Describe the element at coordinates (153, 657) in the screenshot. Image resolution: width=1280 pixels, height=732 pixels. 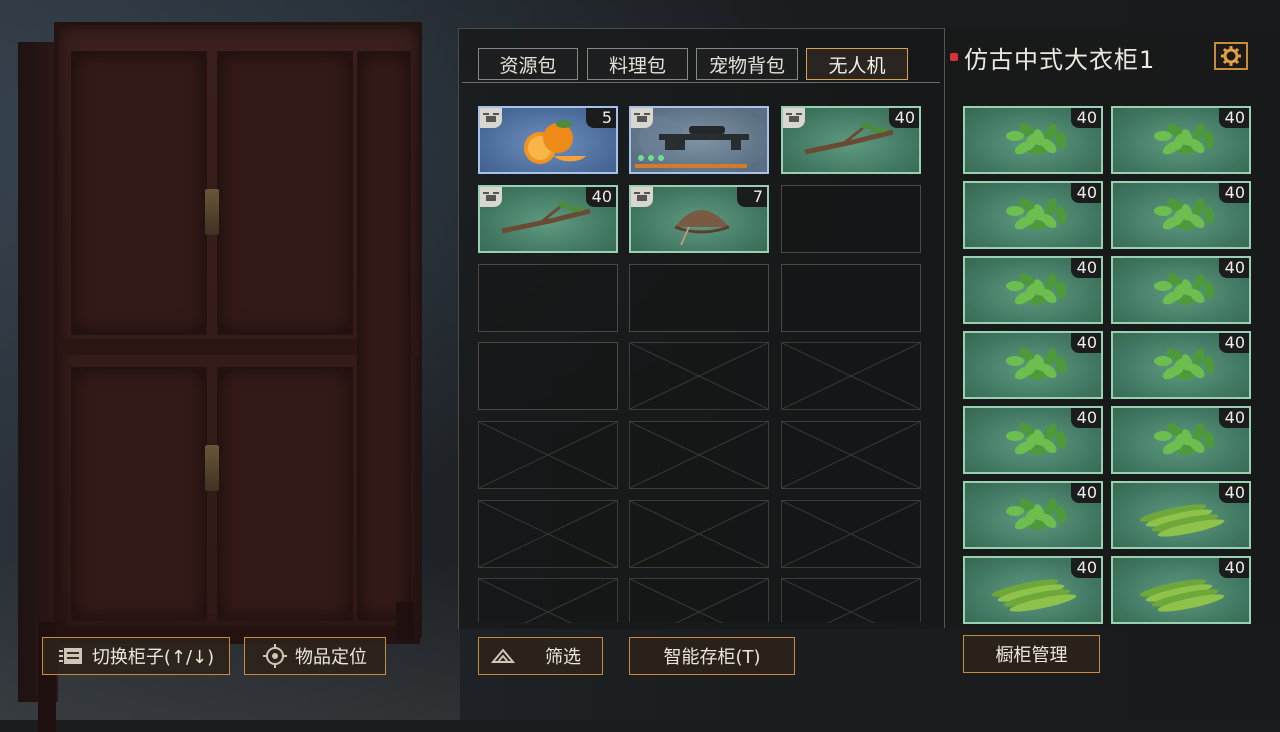
I see `switch-cabinet-label: 切换柜子(↑/↓)` at that location.